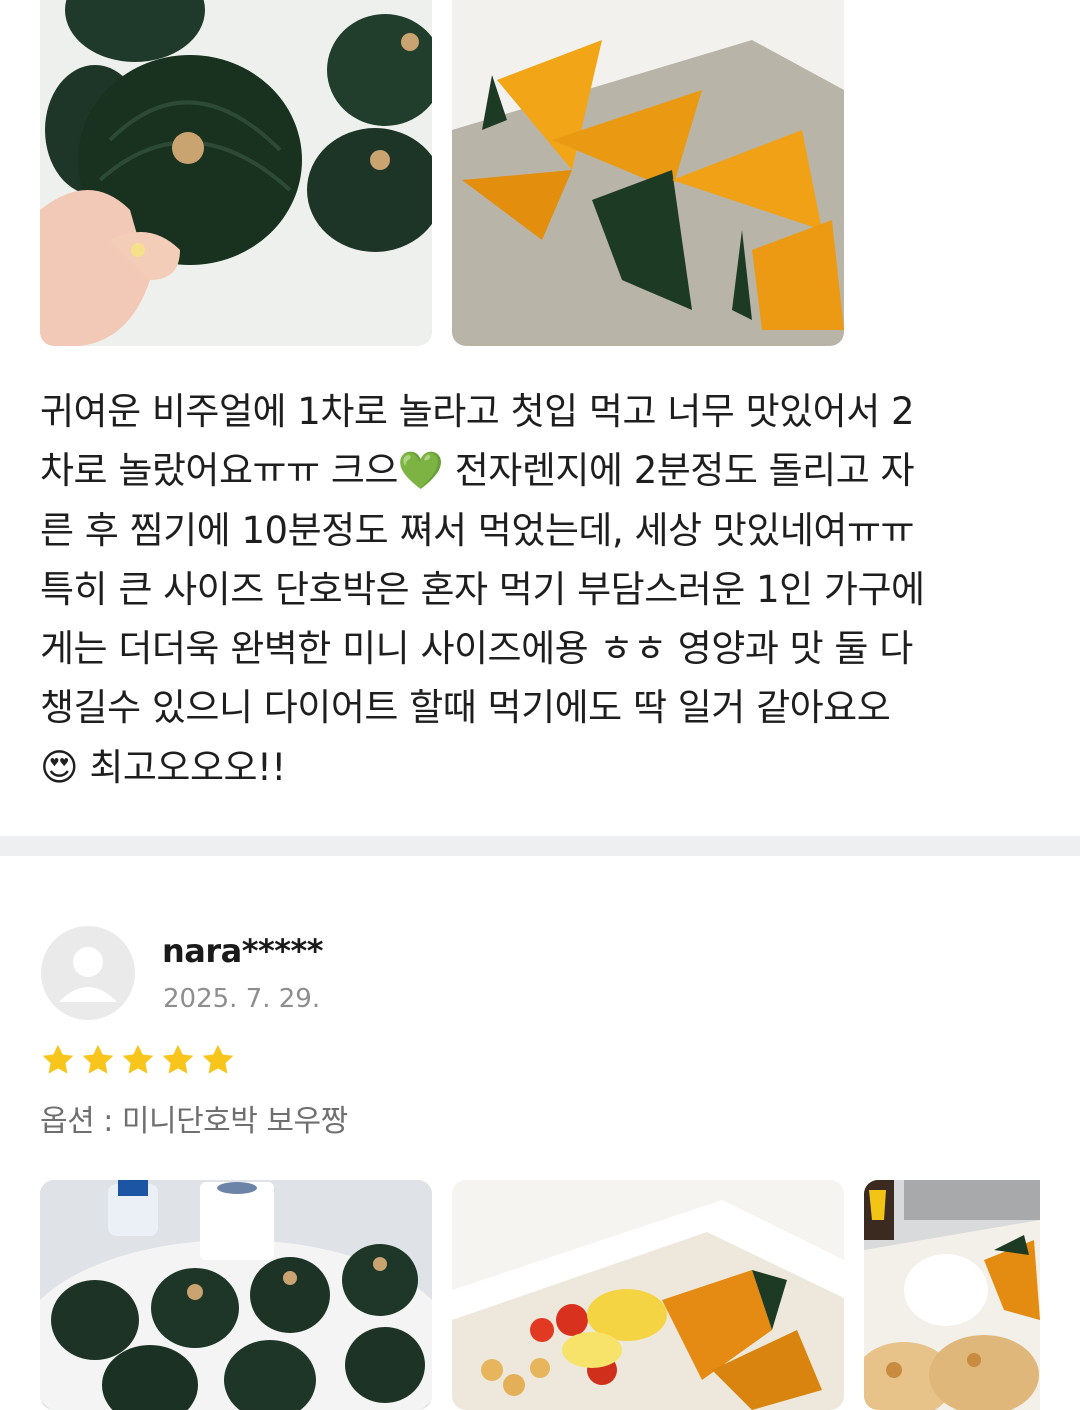 This screenshot has width=1080, height=1410. Describe the element at coordinates (242, 951) in the screenshot. I see `reviewer-name: nara*****` at that location.